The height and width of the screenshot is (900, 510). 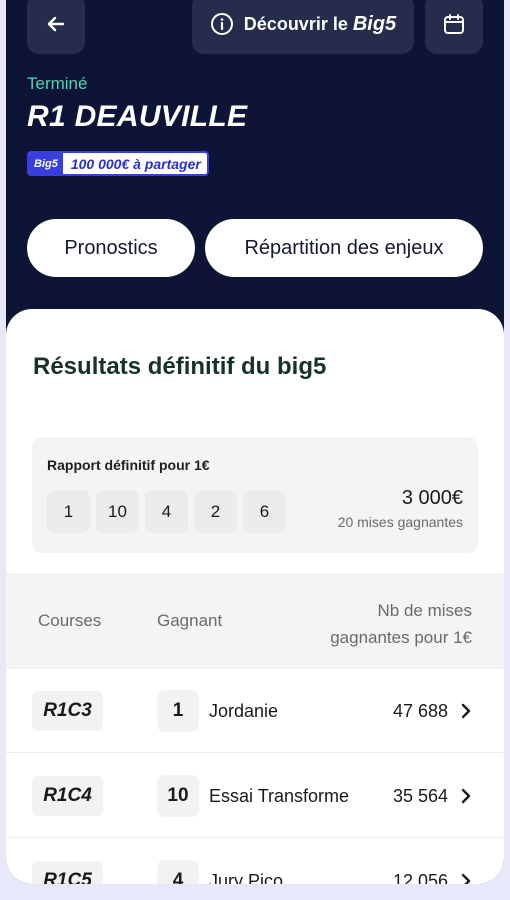 I want to click on arrow-left-icon, so click(x=56, y=24).